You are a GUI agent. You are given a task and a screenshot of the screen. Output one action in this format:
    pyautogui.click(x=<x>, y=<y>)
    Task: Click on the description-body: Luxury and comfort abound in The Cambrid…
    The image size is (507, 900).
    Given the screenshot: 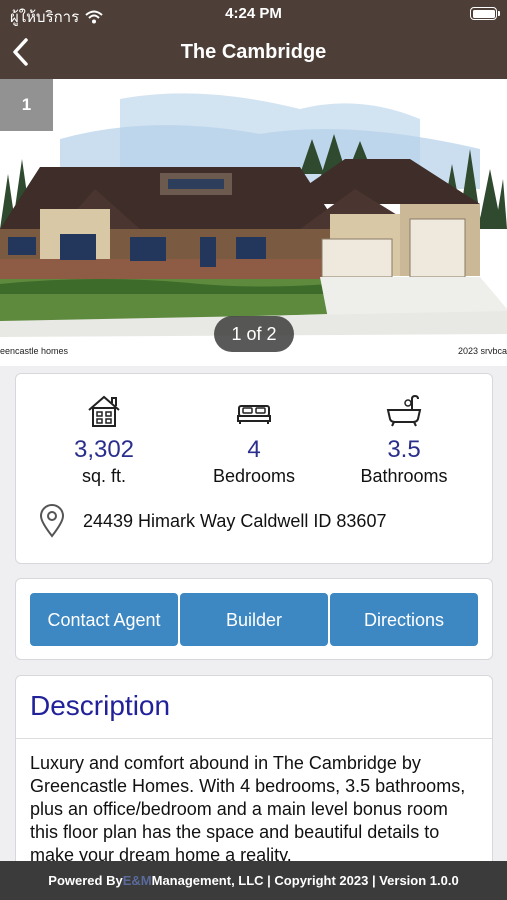 What is the action you would take?
    pyautogui.click(x=248, y=809)
    